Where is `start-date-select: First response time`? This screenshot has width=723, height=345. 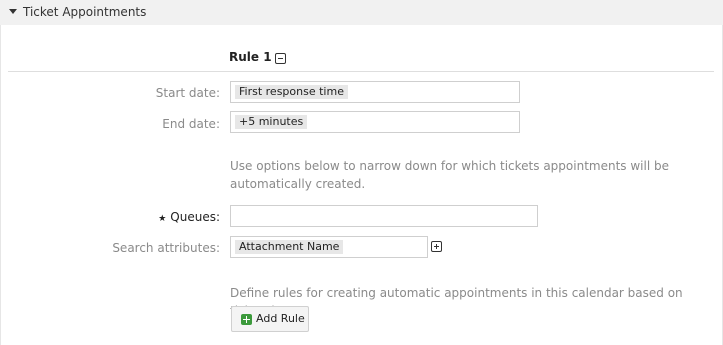 start-date-select: First response time is located at coordinates (375, 92).